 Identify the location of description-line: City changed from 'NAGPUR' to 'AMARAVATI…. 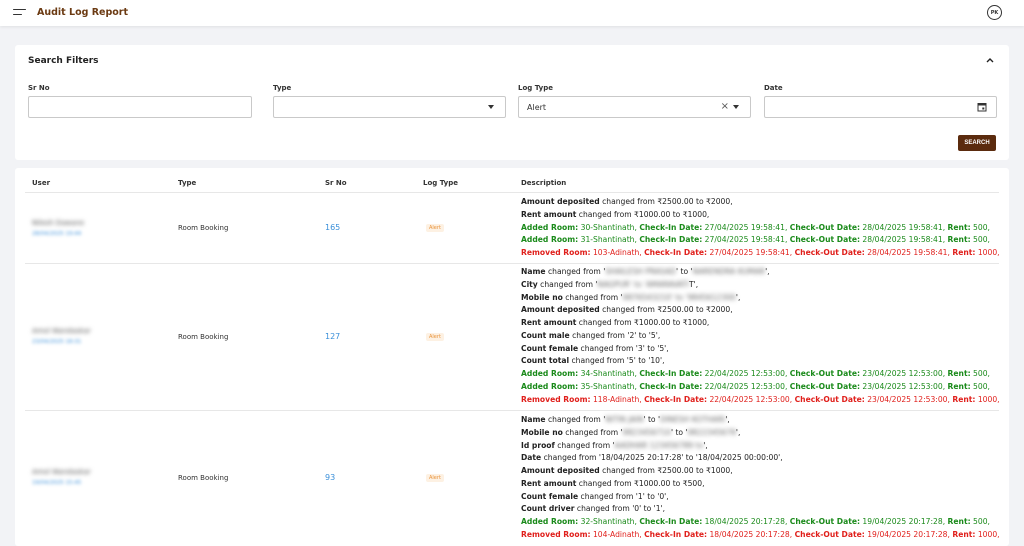
(761, 285).